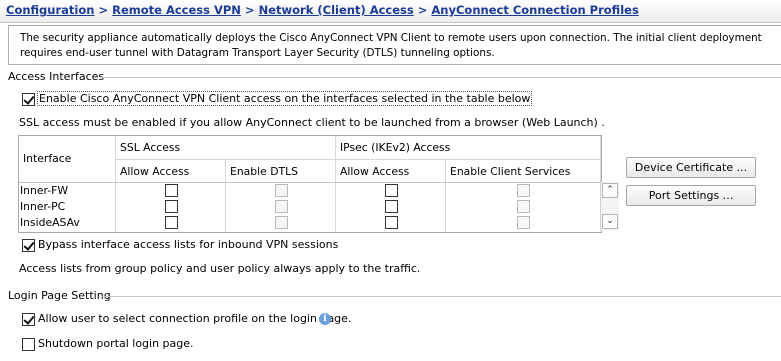  What do you see at coordinates (28, 319) in the screenshot?
I see `allow-select-profile-checkbox` at bounding box center [28, 319].